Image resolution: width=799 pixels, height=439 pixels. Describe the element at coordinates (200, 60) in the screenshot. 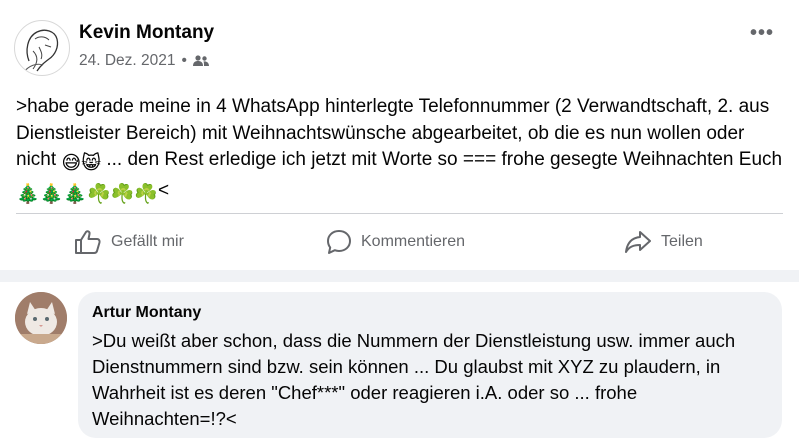

I see `friends-icon` at that location.